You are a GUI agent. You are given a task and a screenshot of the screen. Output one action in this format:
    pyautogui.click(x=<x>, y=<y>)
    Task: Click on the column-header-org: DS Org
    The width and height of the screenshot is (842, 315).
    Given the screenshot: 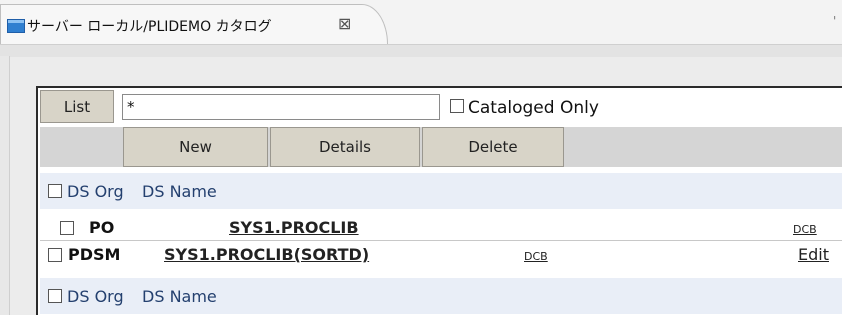 What is the action you would take?
    pyautogui.click(x=95, y=191)
    